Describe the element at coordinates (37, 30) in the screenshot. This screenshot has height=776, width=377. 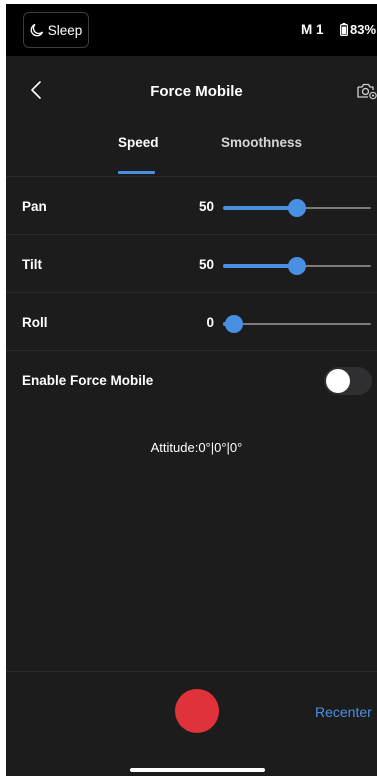
I see `moon-icon` at that location.